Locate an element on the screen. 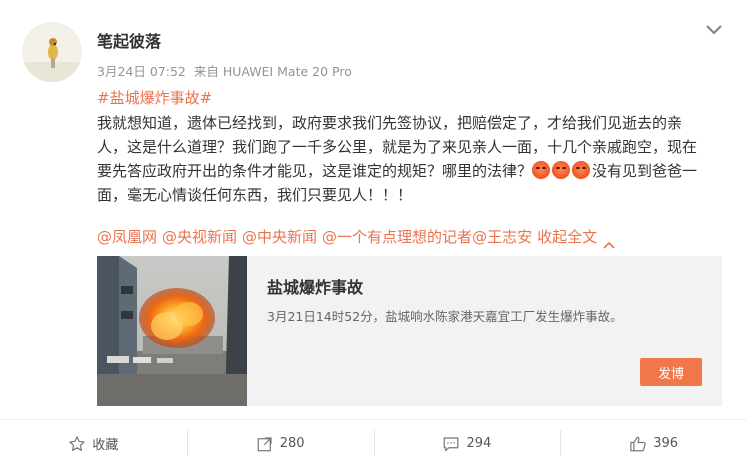 The width and height of the screenshot is (747, 467). favorite-label: 收藏 is located at coordinates (105, 445).